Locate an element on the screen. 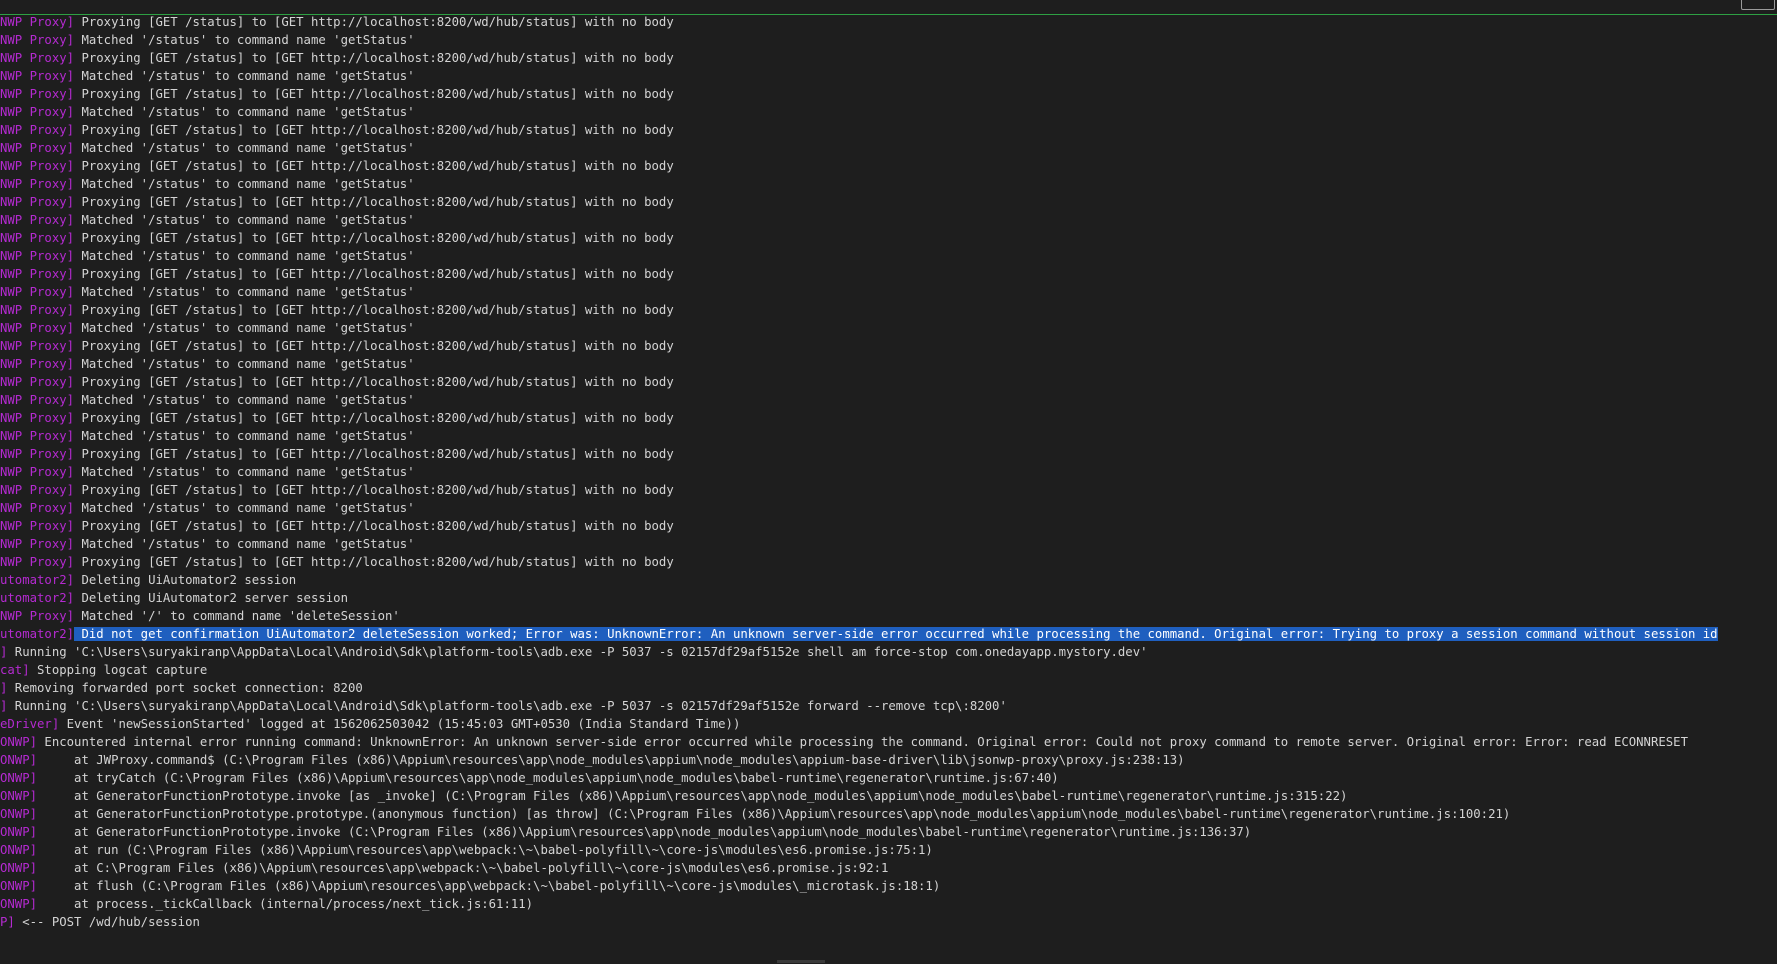 The height and width of the screenshot is (964, 1777). scroll-indicator is located at coordinates (801, 961).